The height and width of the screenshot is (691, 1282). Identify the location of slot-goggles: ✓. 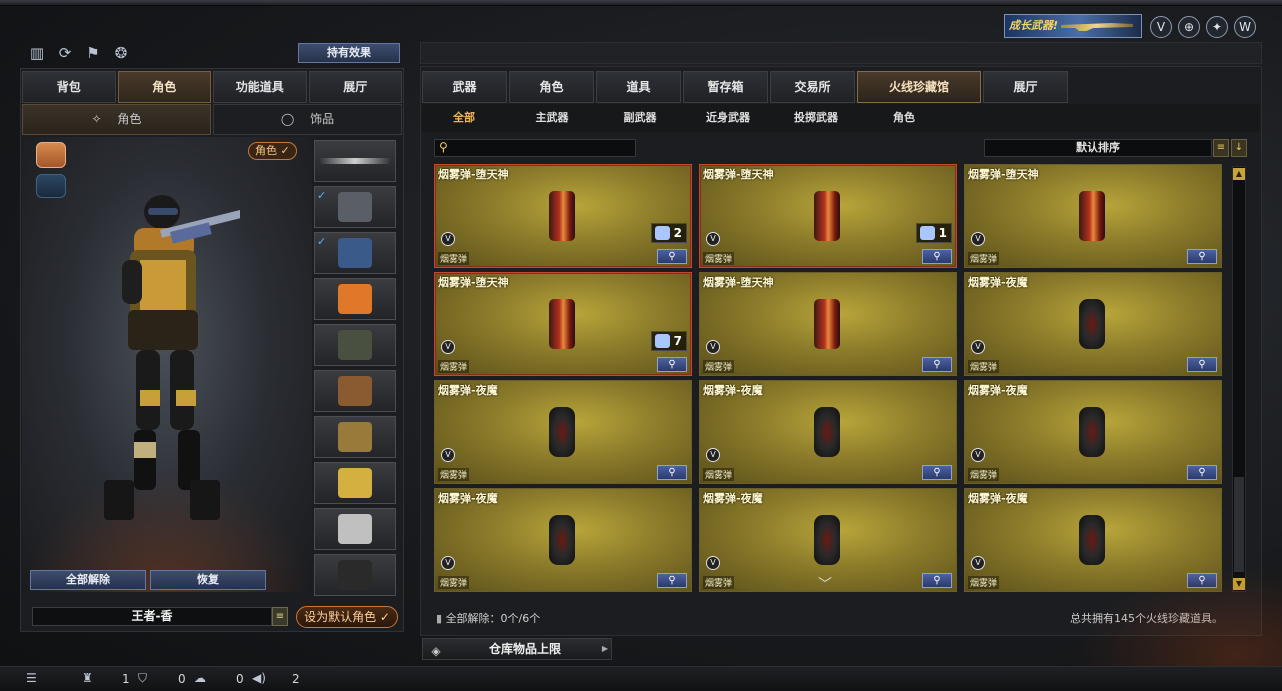
(355, 253).